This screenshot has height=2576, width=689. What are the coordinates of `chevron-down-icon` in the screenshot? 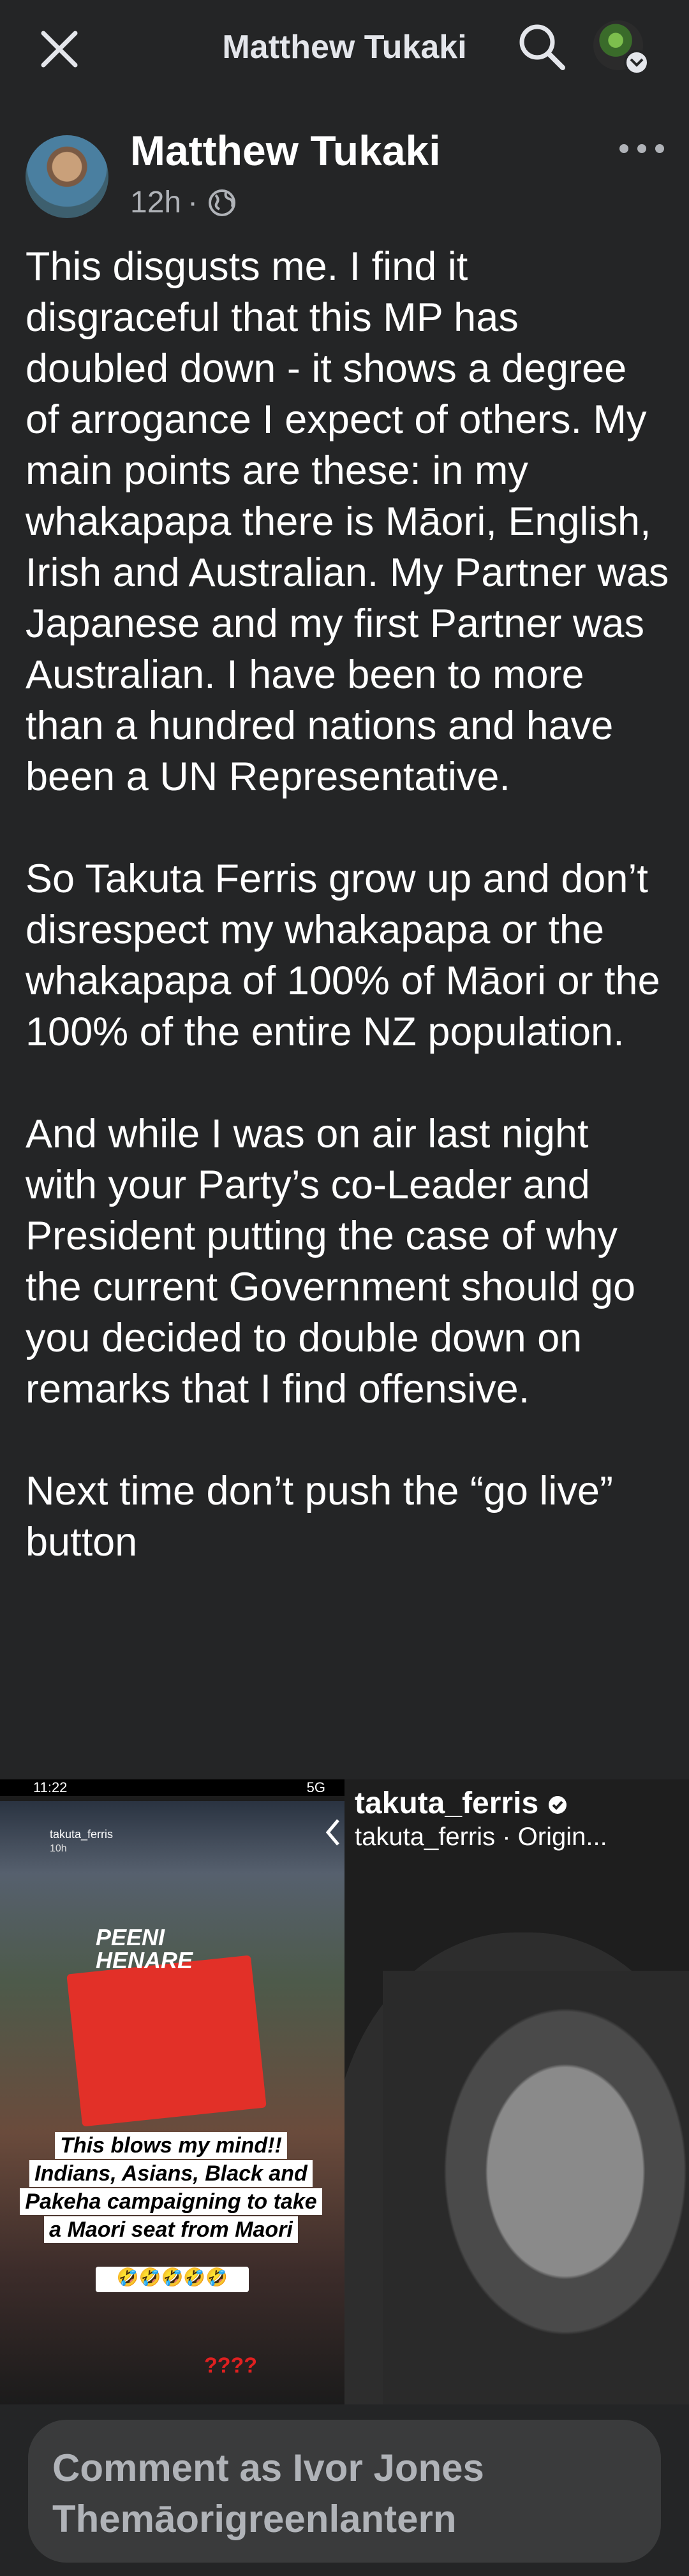 It's located at (636, 62).